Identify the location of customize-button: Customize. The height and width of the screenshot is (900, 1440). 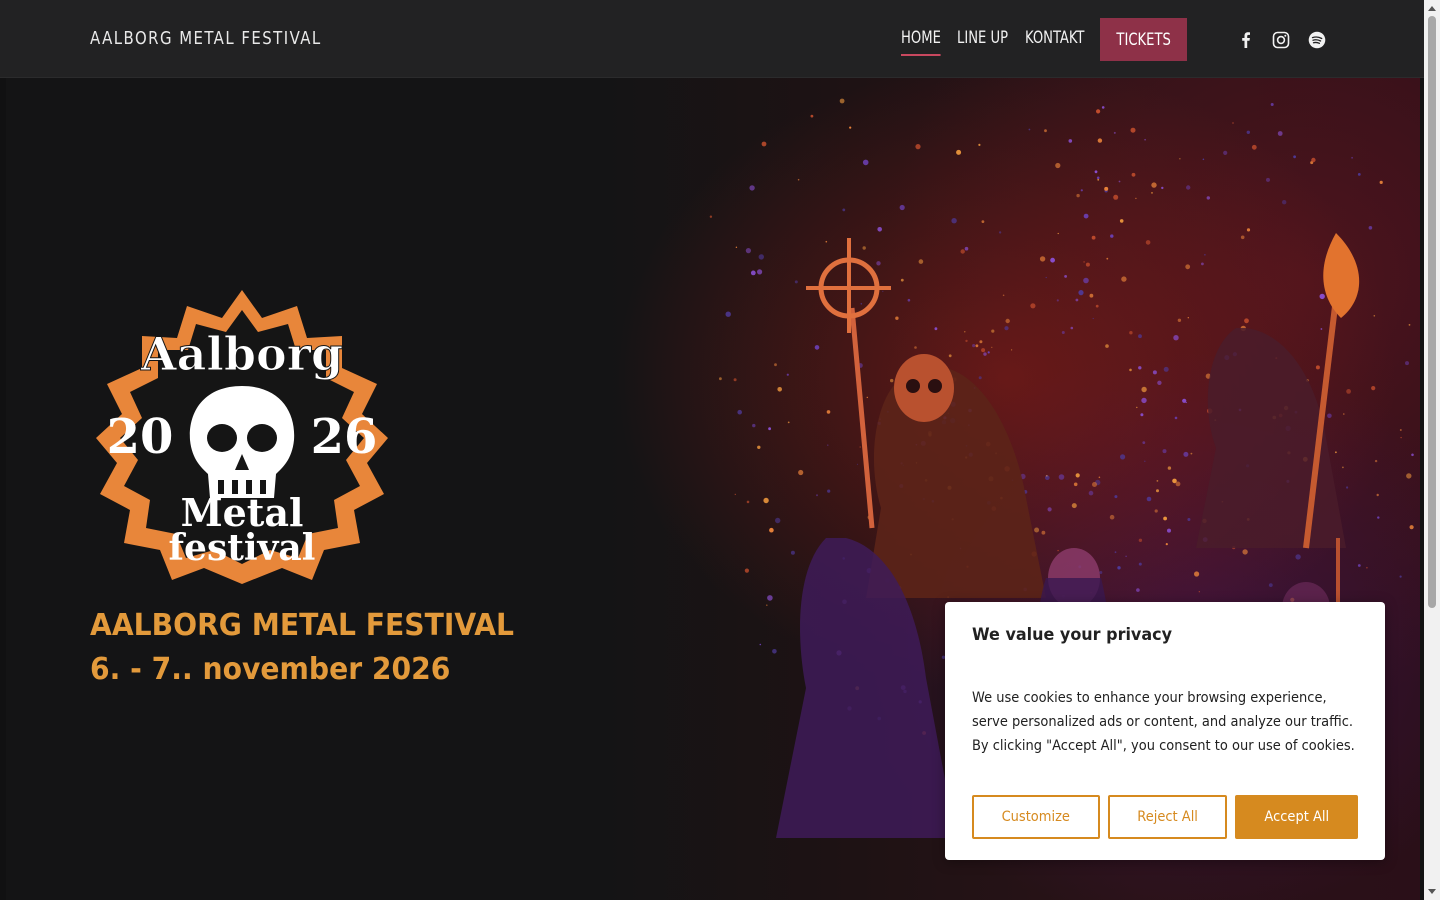
(1036, 817).